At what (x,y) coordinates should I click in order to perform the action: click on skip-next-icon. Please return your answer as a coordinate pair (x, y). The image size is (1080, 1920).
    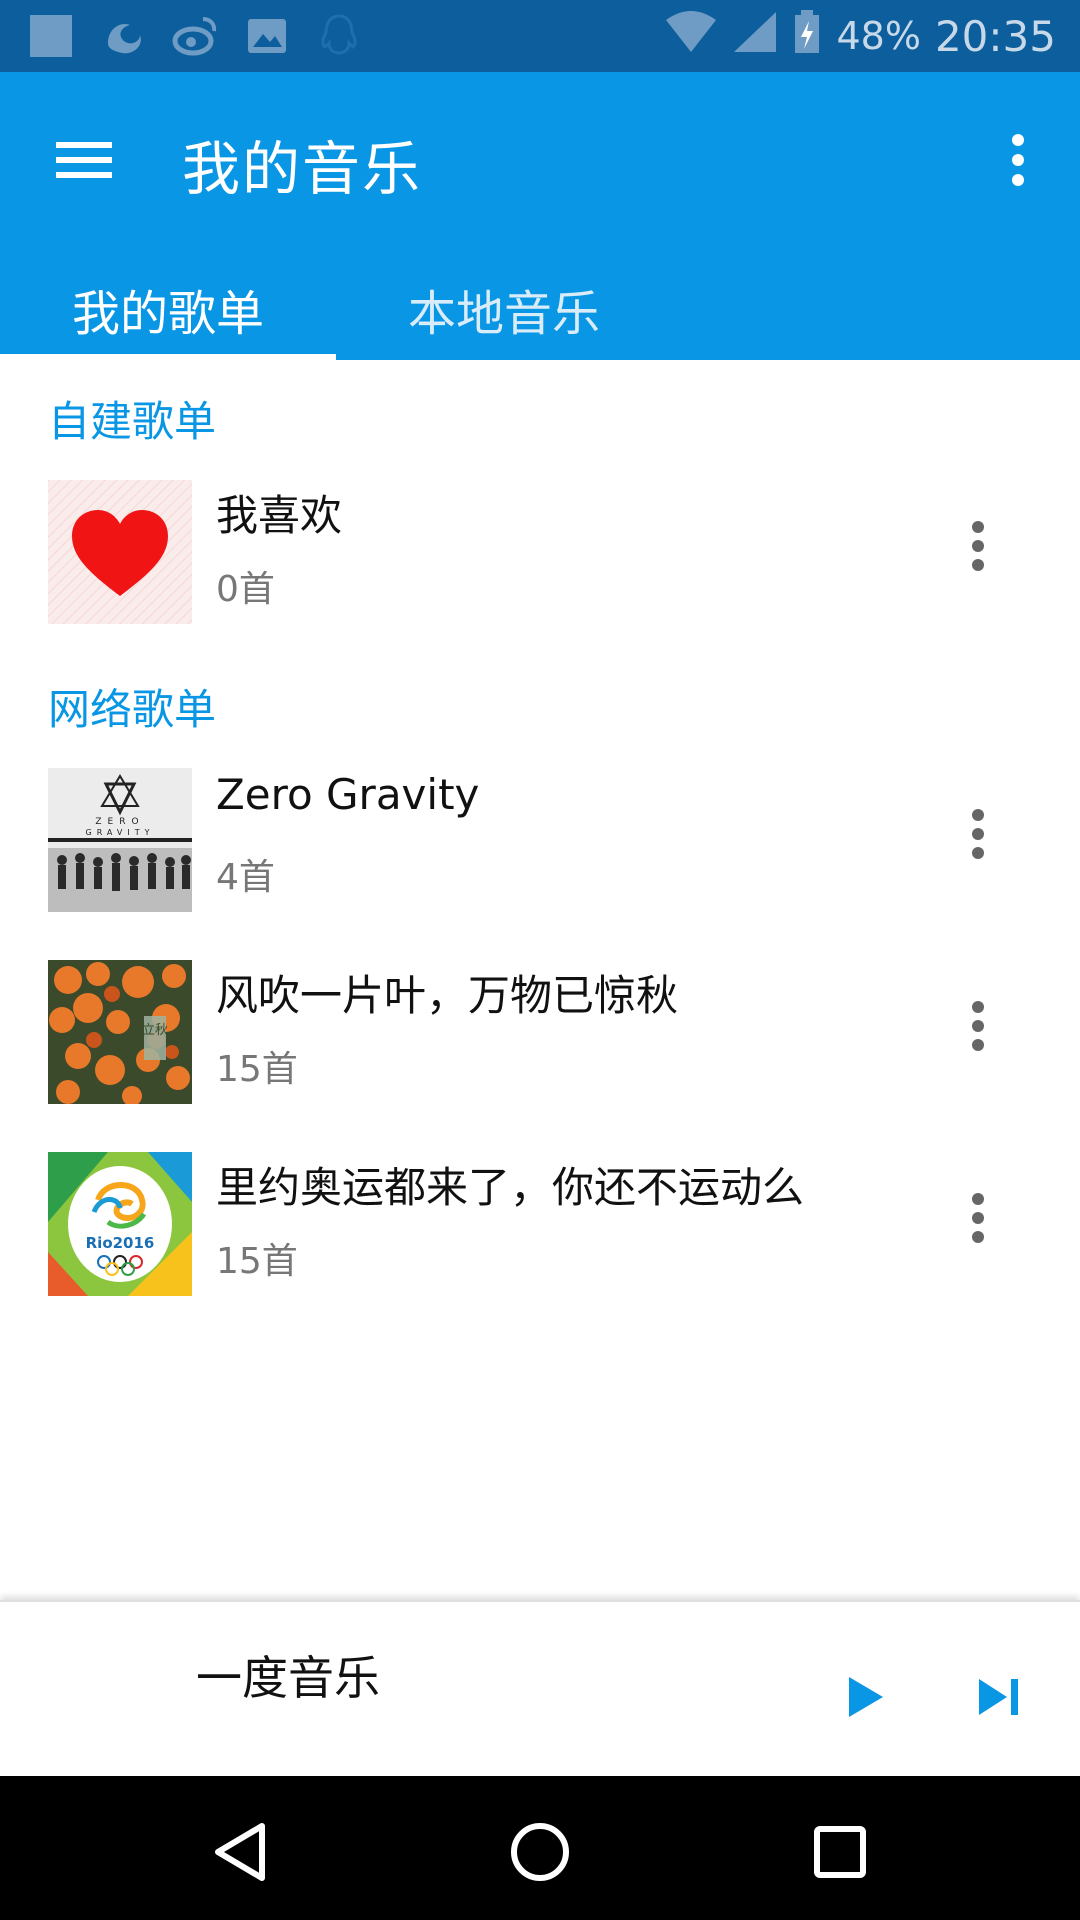
    Looking at the image, I should click on (999, 1697).